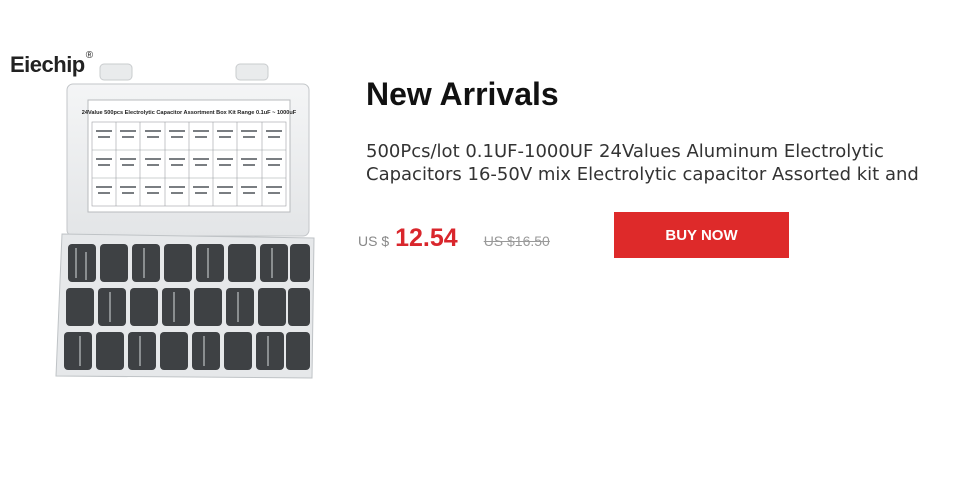 The image size is (958, 477). I want to click on current-price: 12.54, so click(426, 238).